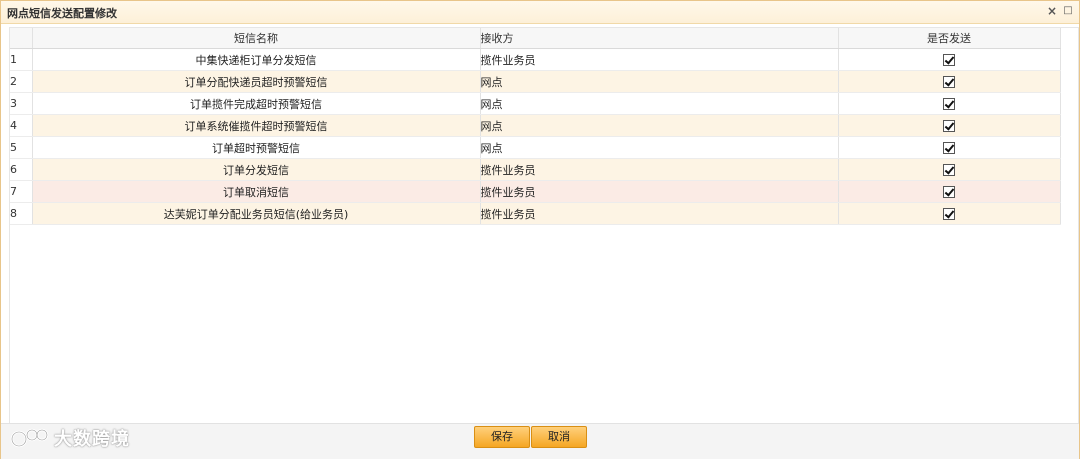 The image size is (1080, 459). I want to click on sms-name-cell: 订单分配快递员超时预警短信, so click(256, 81).